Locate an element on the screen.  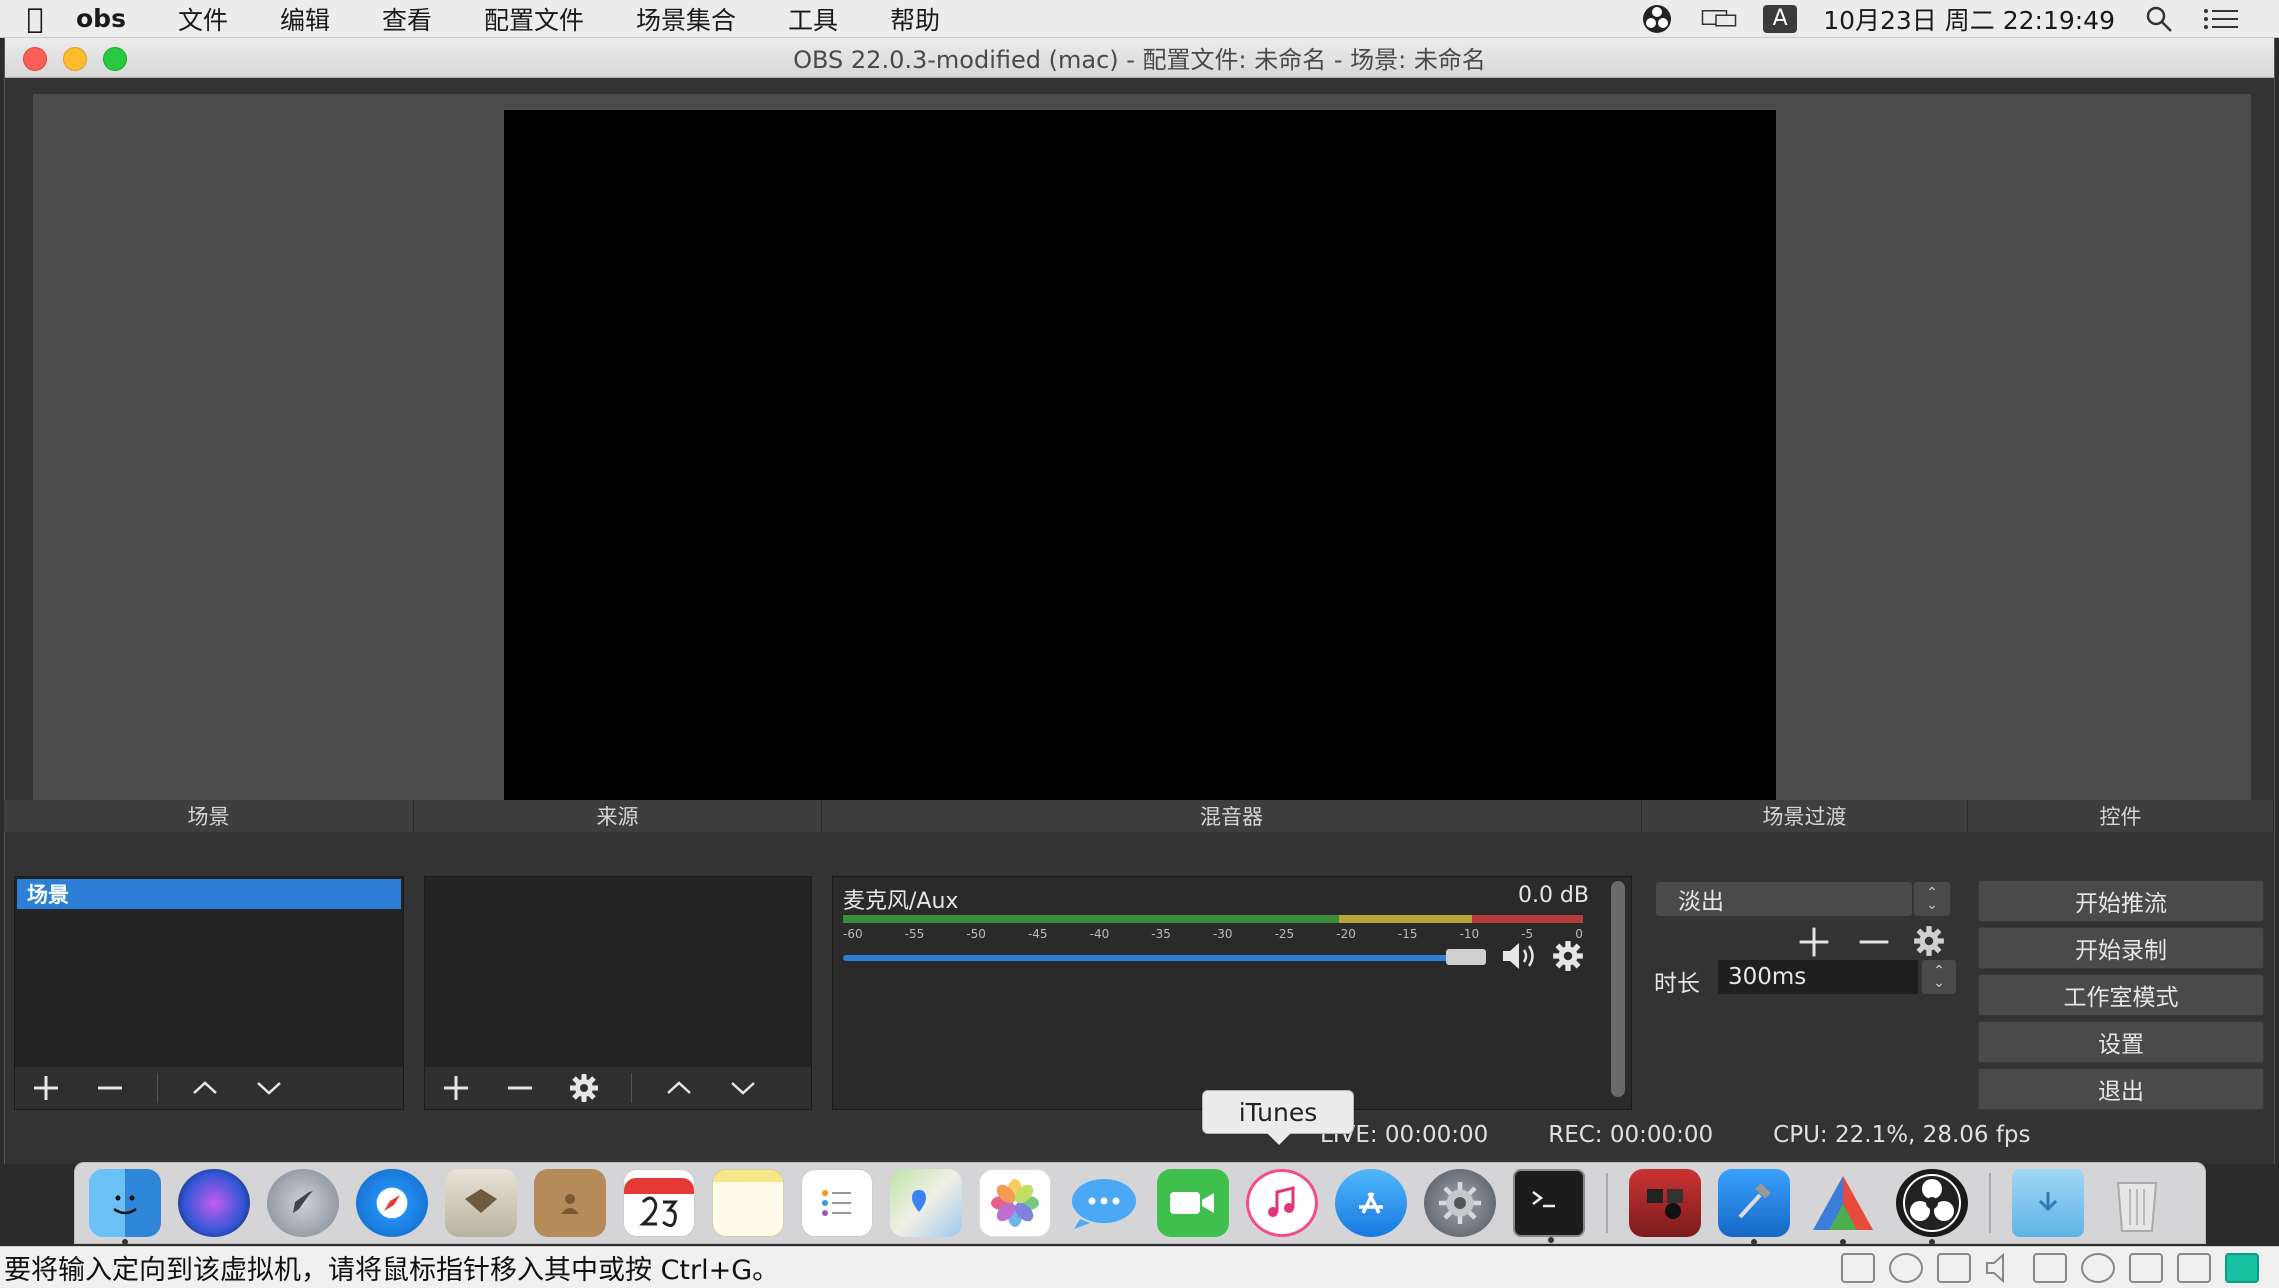
menu-edit: 编辑 is located at coordinates (305, 19).